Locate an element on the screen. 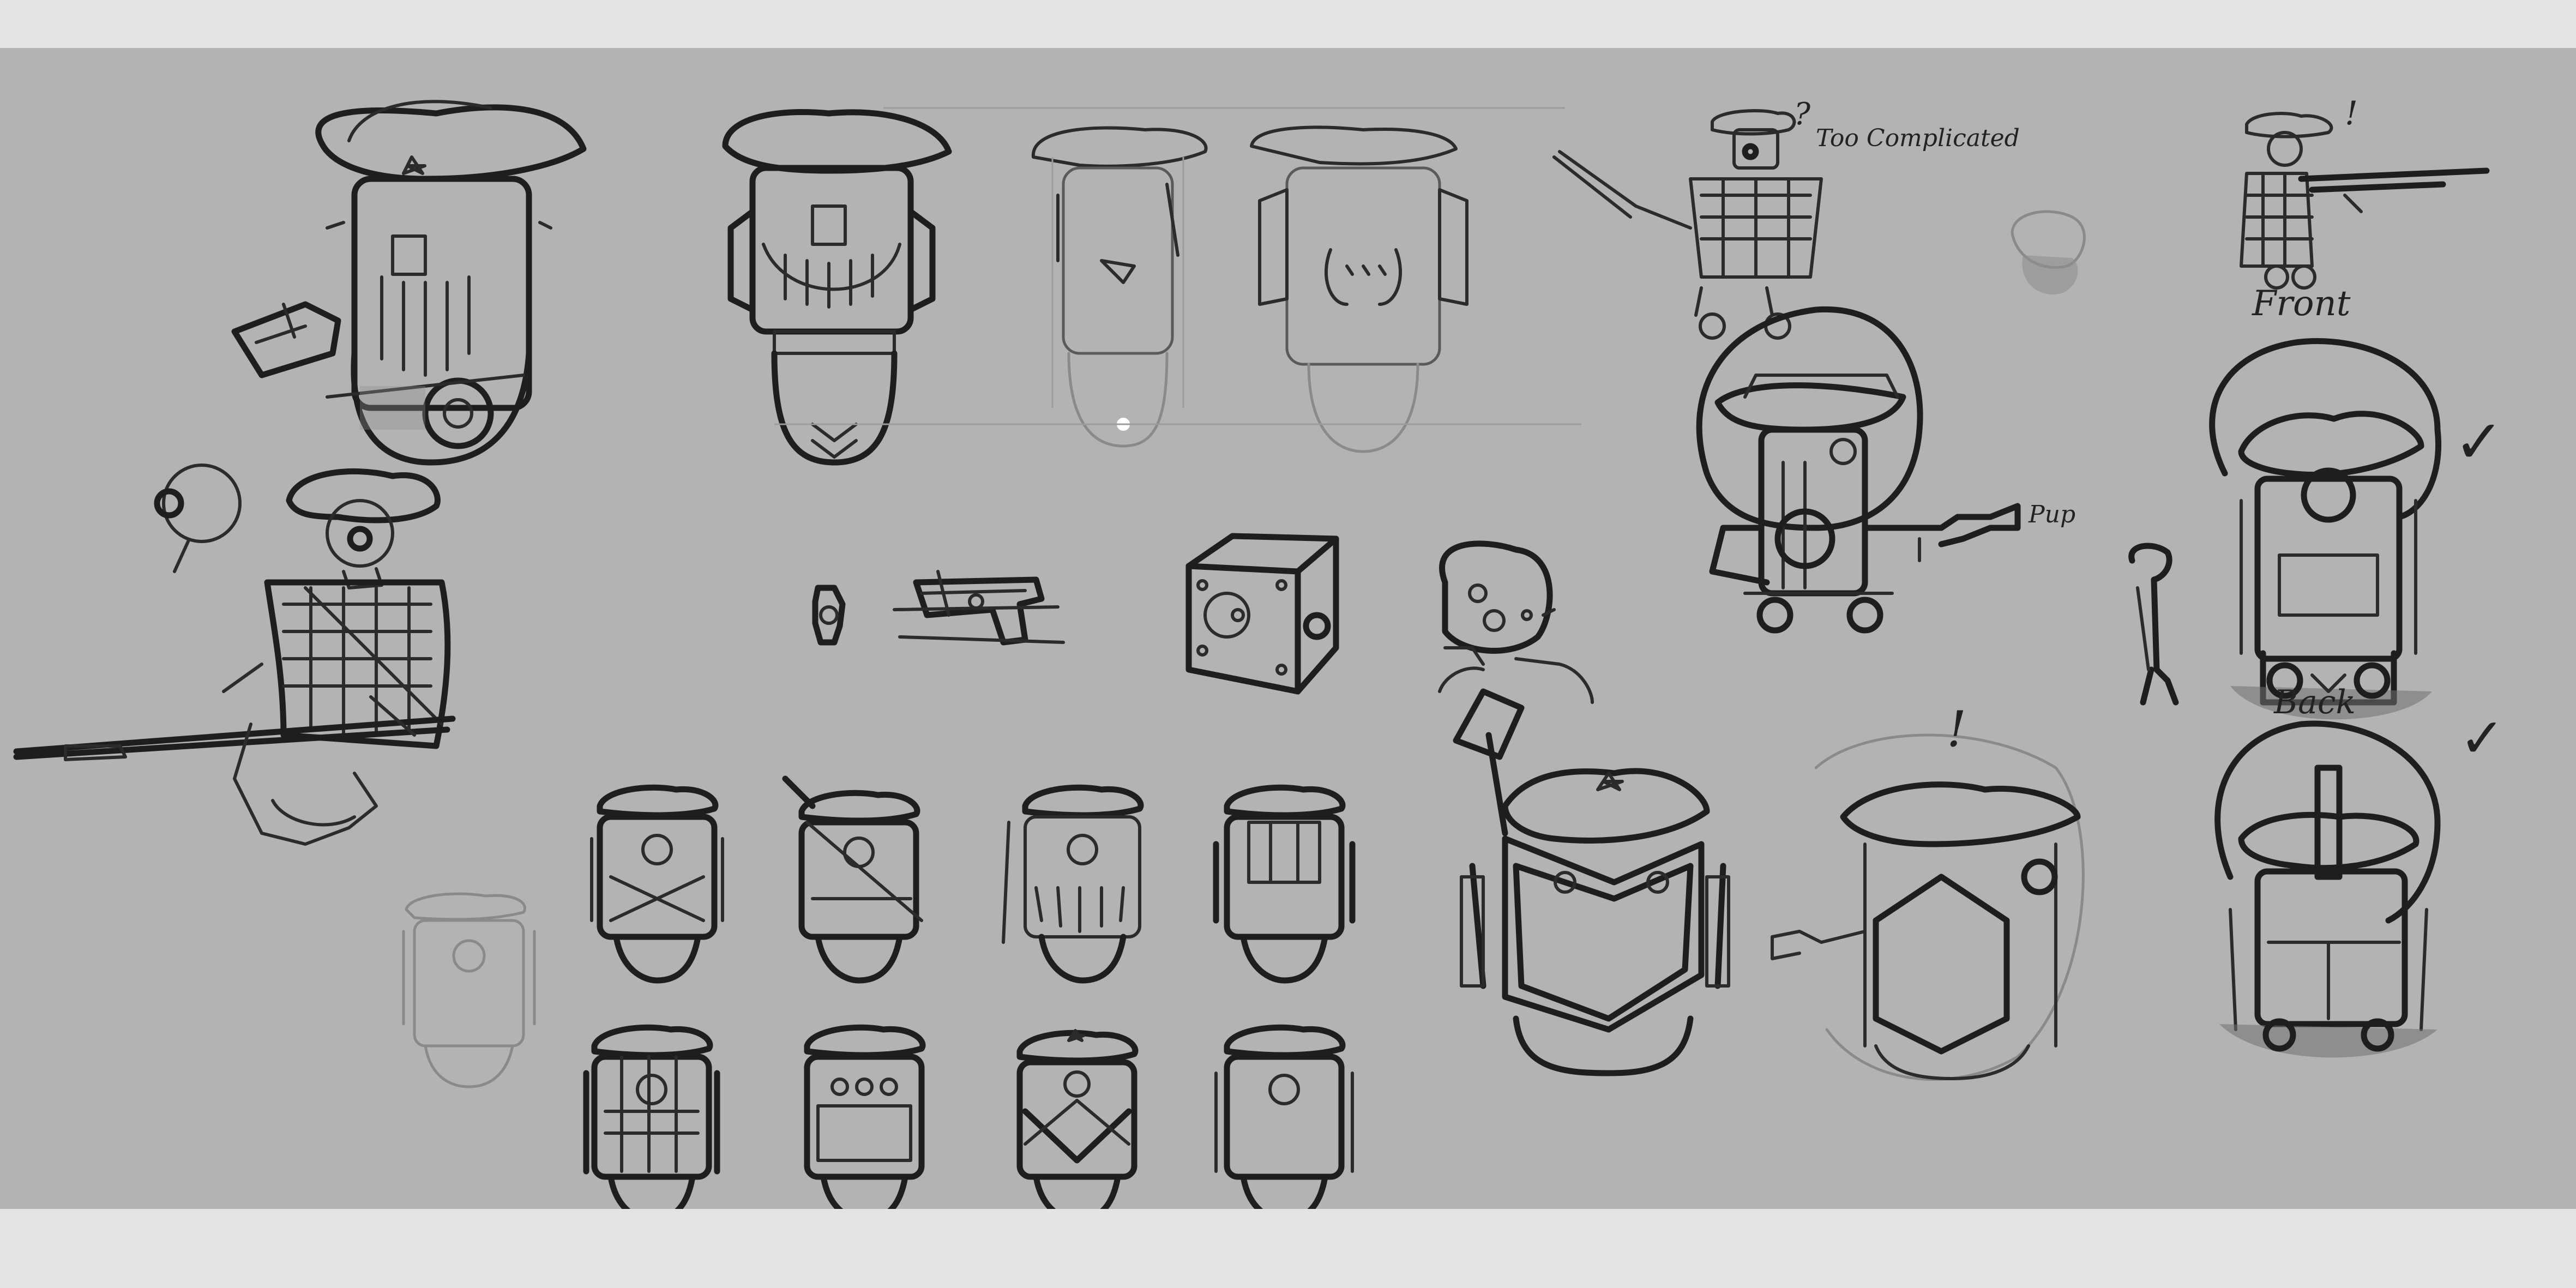 Image resolution: width=2576 pixels, height=1288 pixels. annotation-back-check: ✓ is located at coordinates (2482, 738).